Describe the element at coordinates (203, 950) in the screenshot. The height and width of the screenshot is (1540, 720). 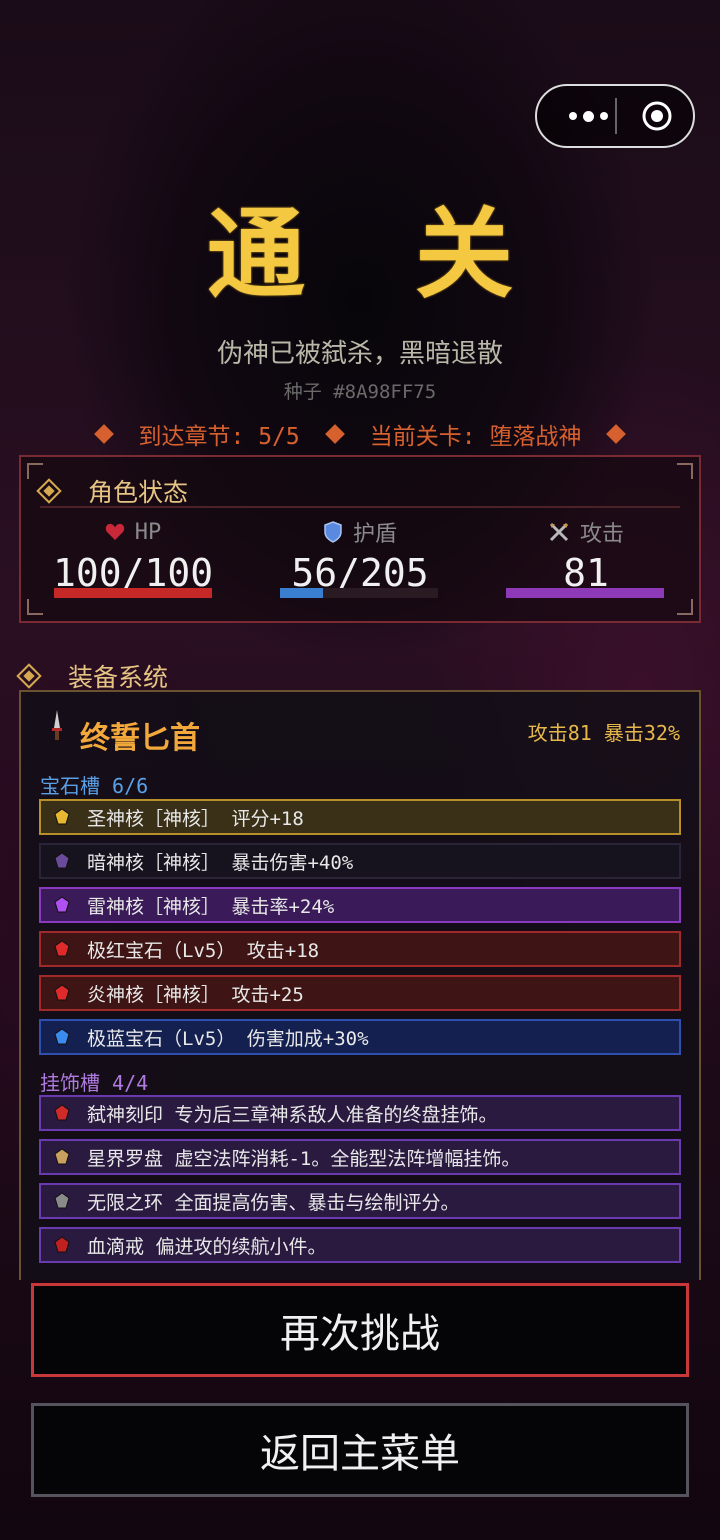
I see `gem-slot-text: 极红宝石（Lv5） 攻击+18` at that location.